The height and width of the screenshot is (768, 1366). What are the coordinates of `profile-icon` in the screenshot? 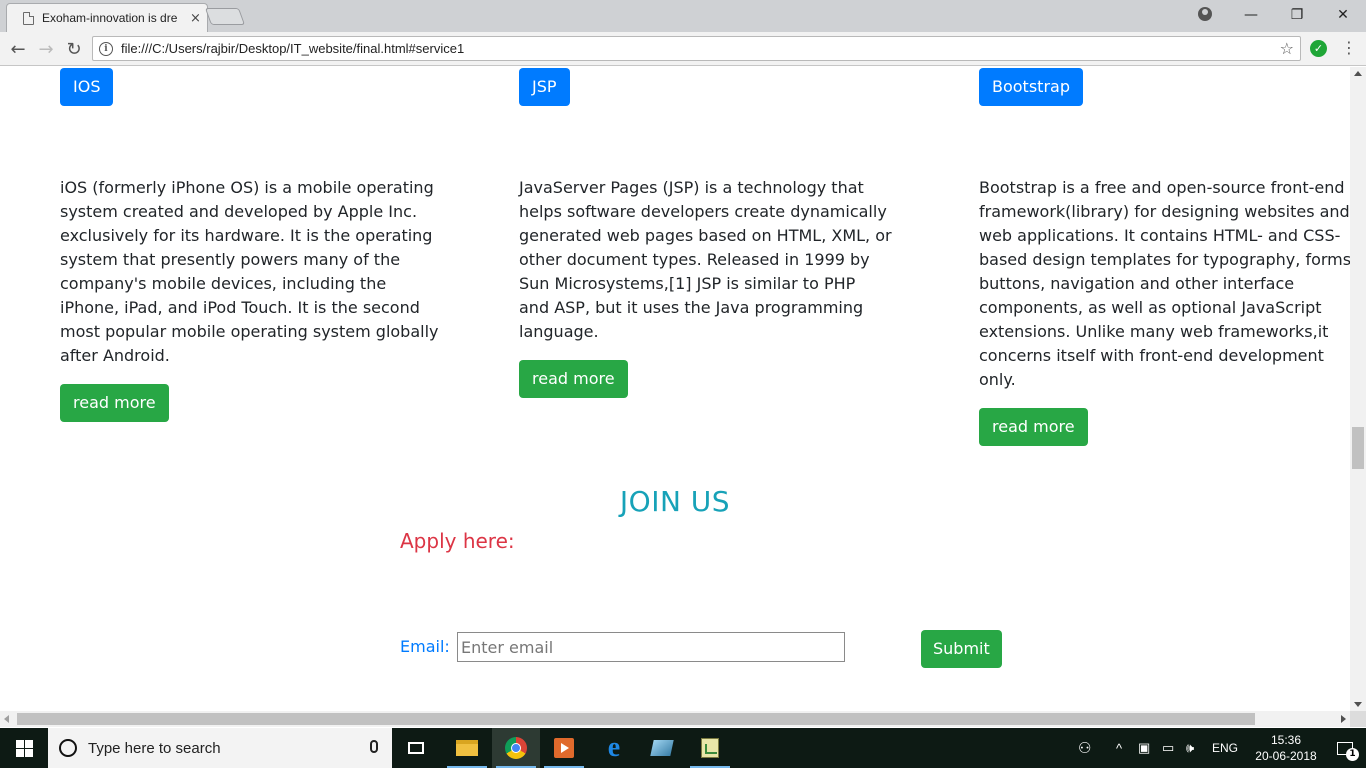 It's located at (1205, 14).